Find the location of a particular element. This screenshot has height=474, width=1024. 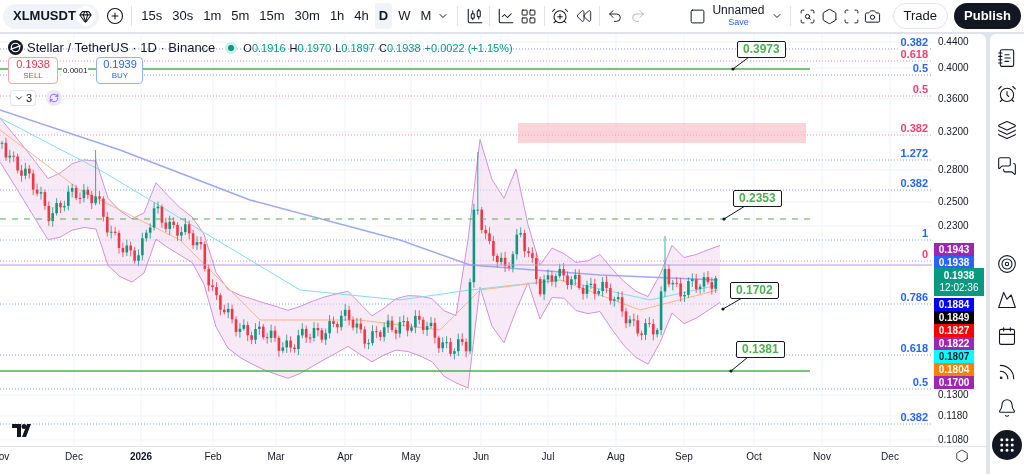

spread-value: 0.0001 is located at coordinates (75, 70).